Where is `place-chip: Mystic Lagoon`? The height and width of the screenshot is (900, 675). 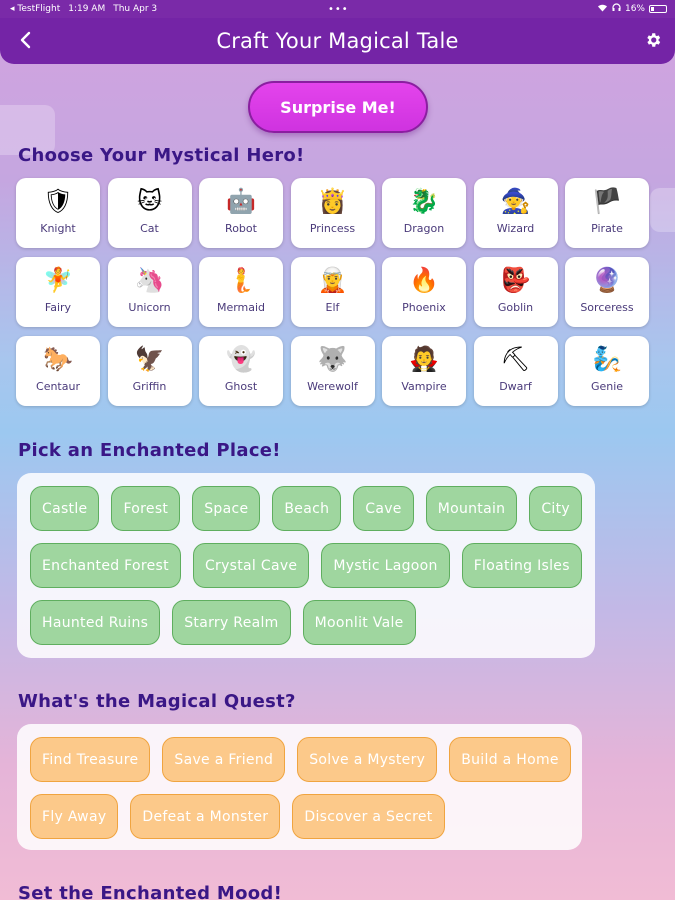
place-chip: Mystic Lagoon is located at coordinates (385, 565).